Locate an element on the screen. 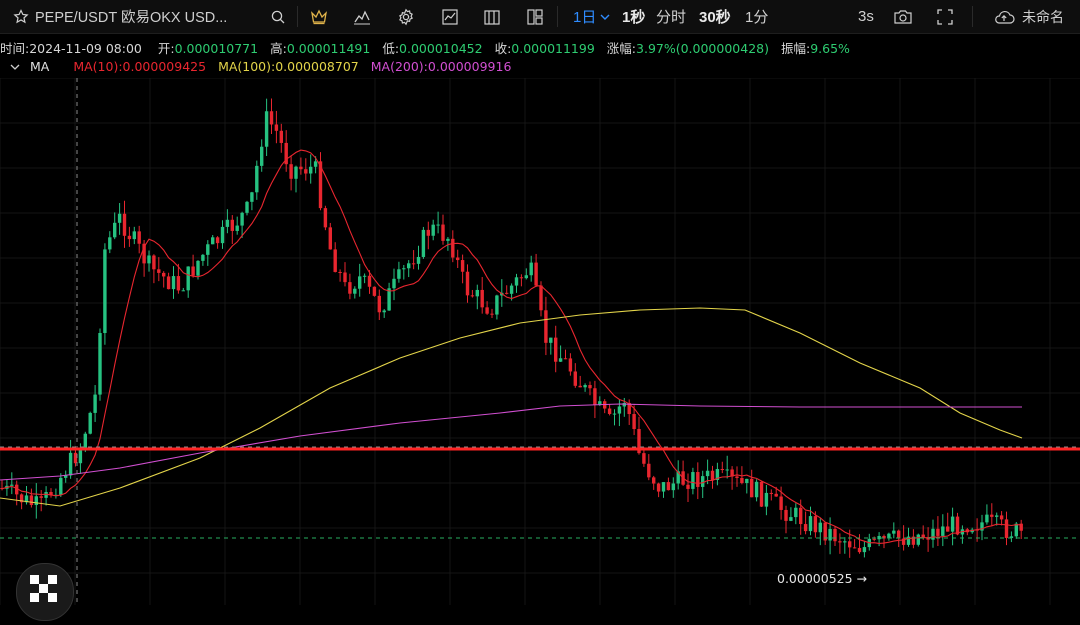 This screenshot has height=625, width=1080. camera-icon is located at coordinates (902, 16).